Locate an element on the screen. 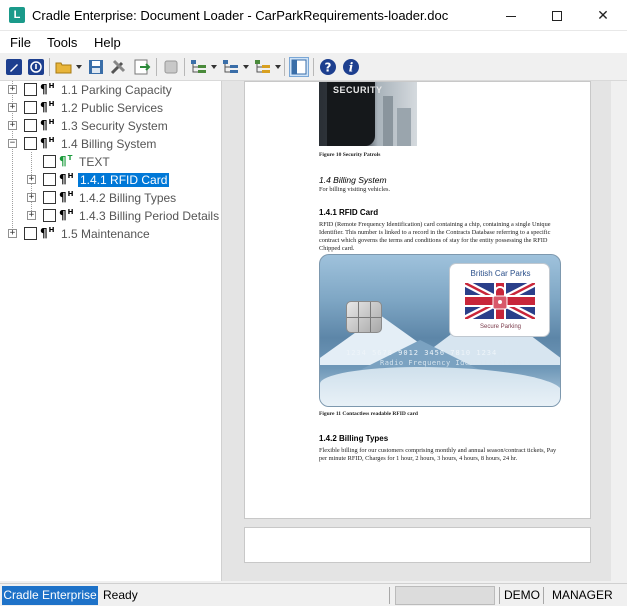  tree-item: + ¶H 1.4.2 Billing Types is located at coordinates (110, 198).